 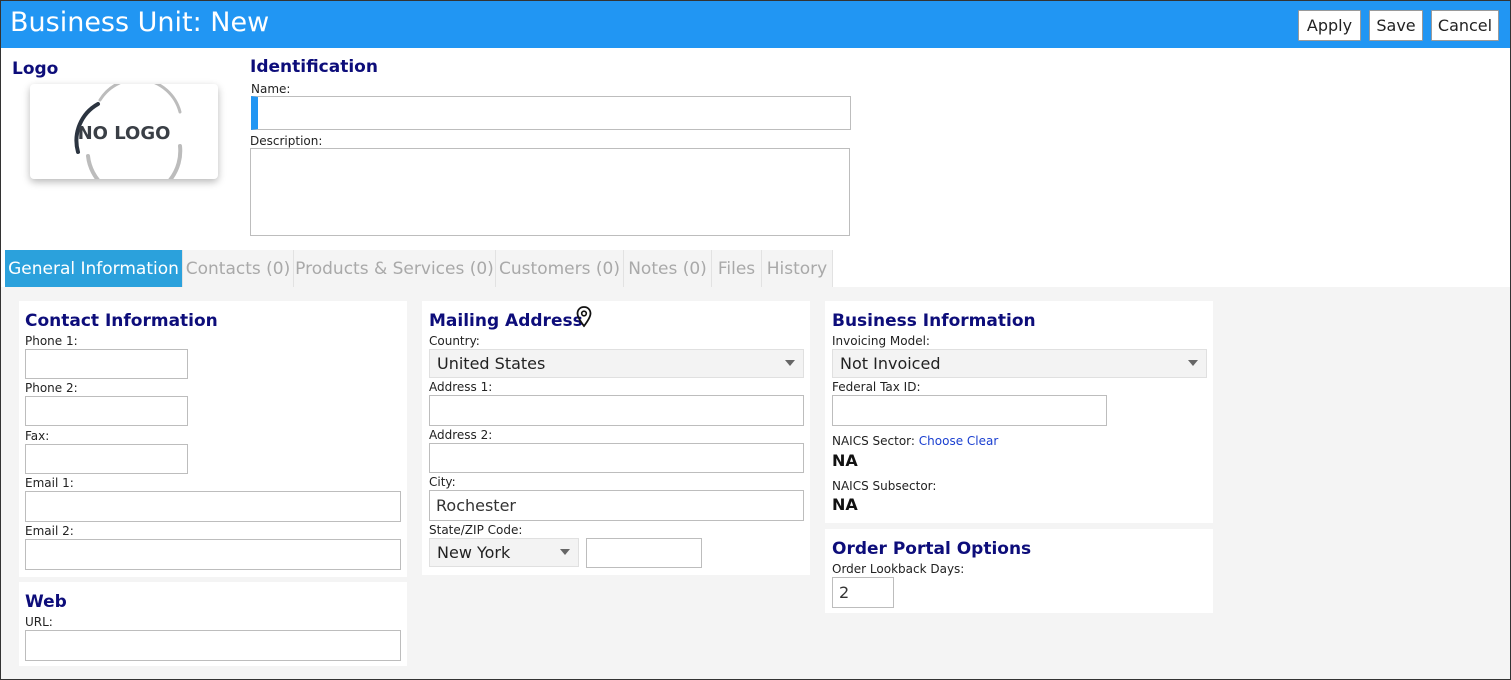 What do you see at coordinates (616, 505) in the screenshot?
I see `city-input` at bounding box center [616, 505].